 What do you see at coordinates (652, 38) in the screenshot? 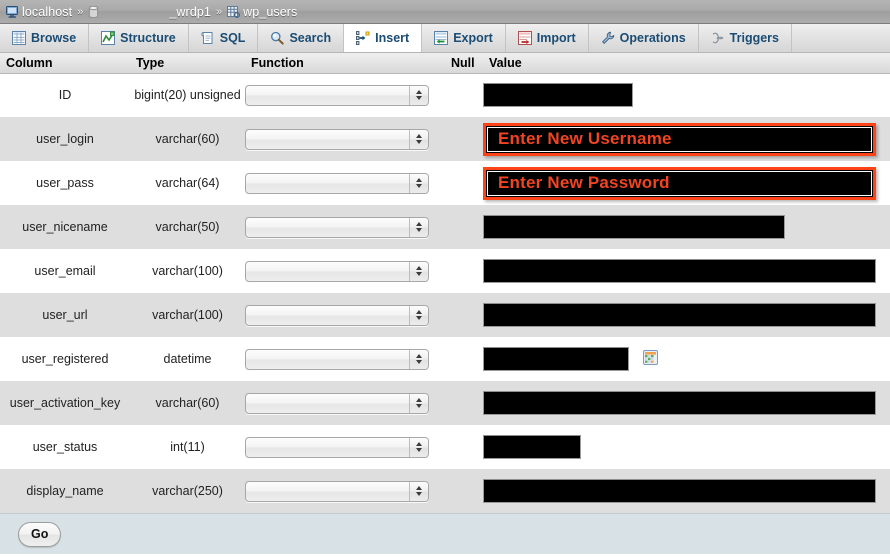
I see `tab-operations-label: Operations` at bounding box center [652, 38].